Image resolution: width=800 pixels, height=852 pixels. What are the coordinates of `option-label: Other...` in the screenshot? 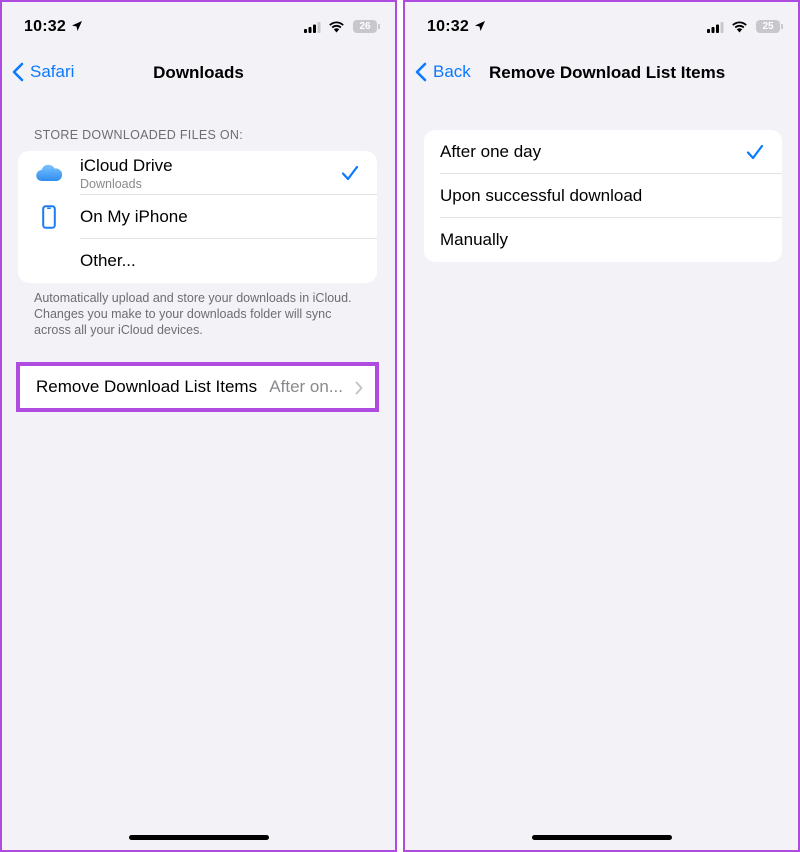 It's located at (108, 260).